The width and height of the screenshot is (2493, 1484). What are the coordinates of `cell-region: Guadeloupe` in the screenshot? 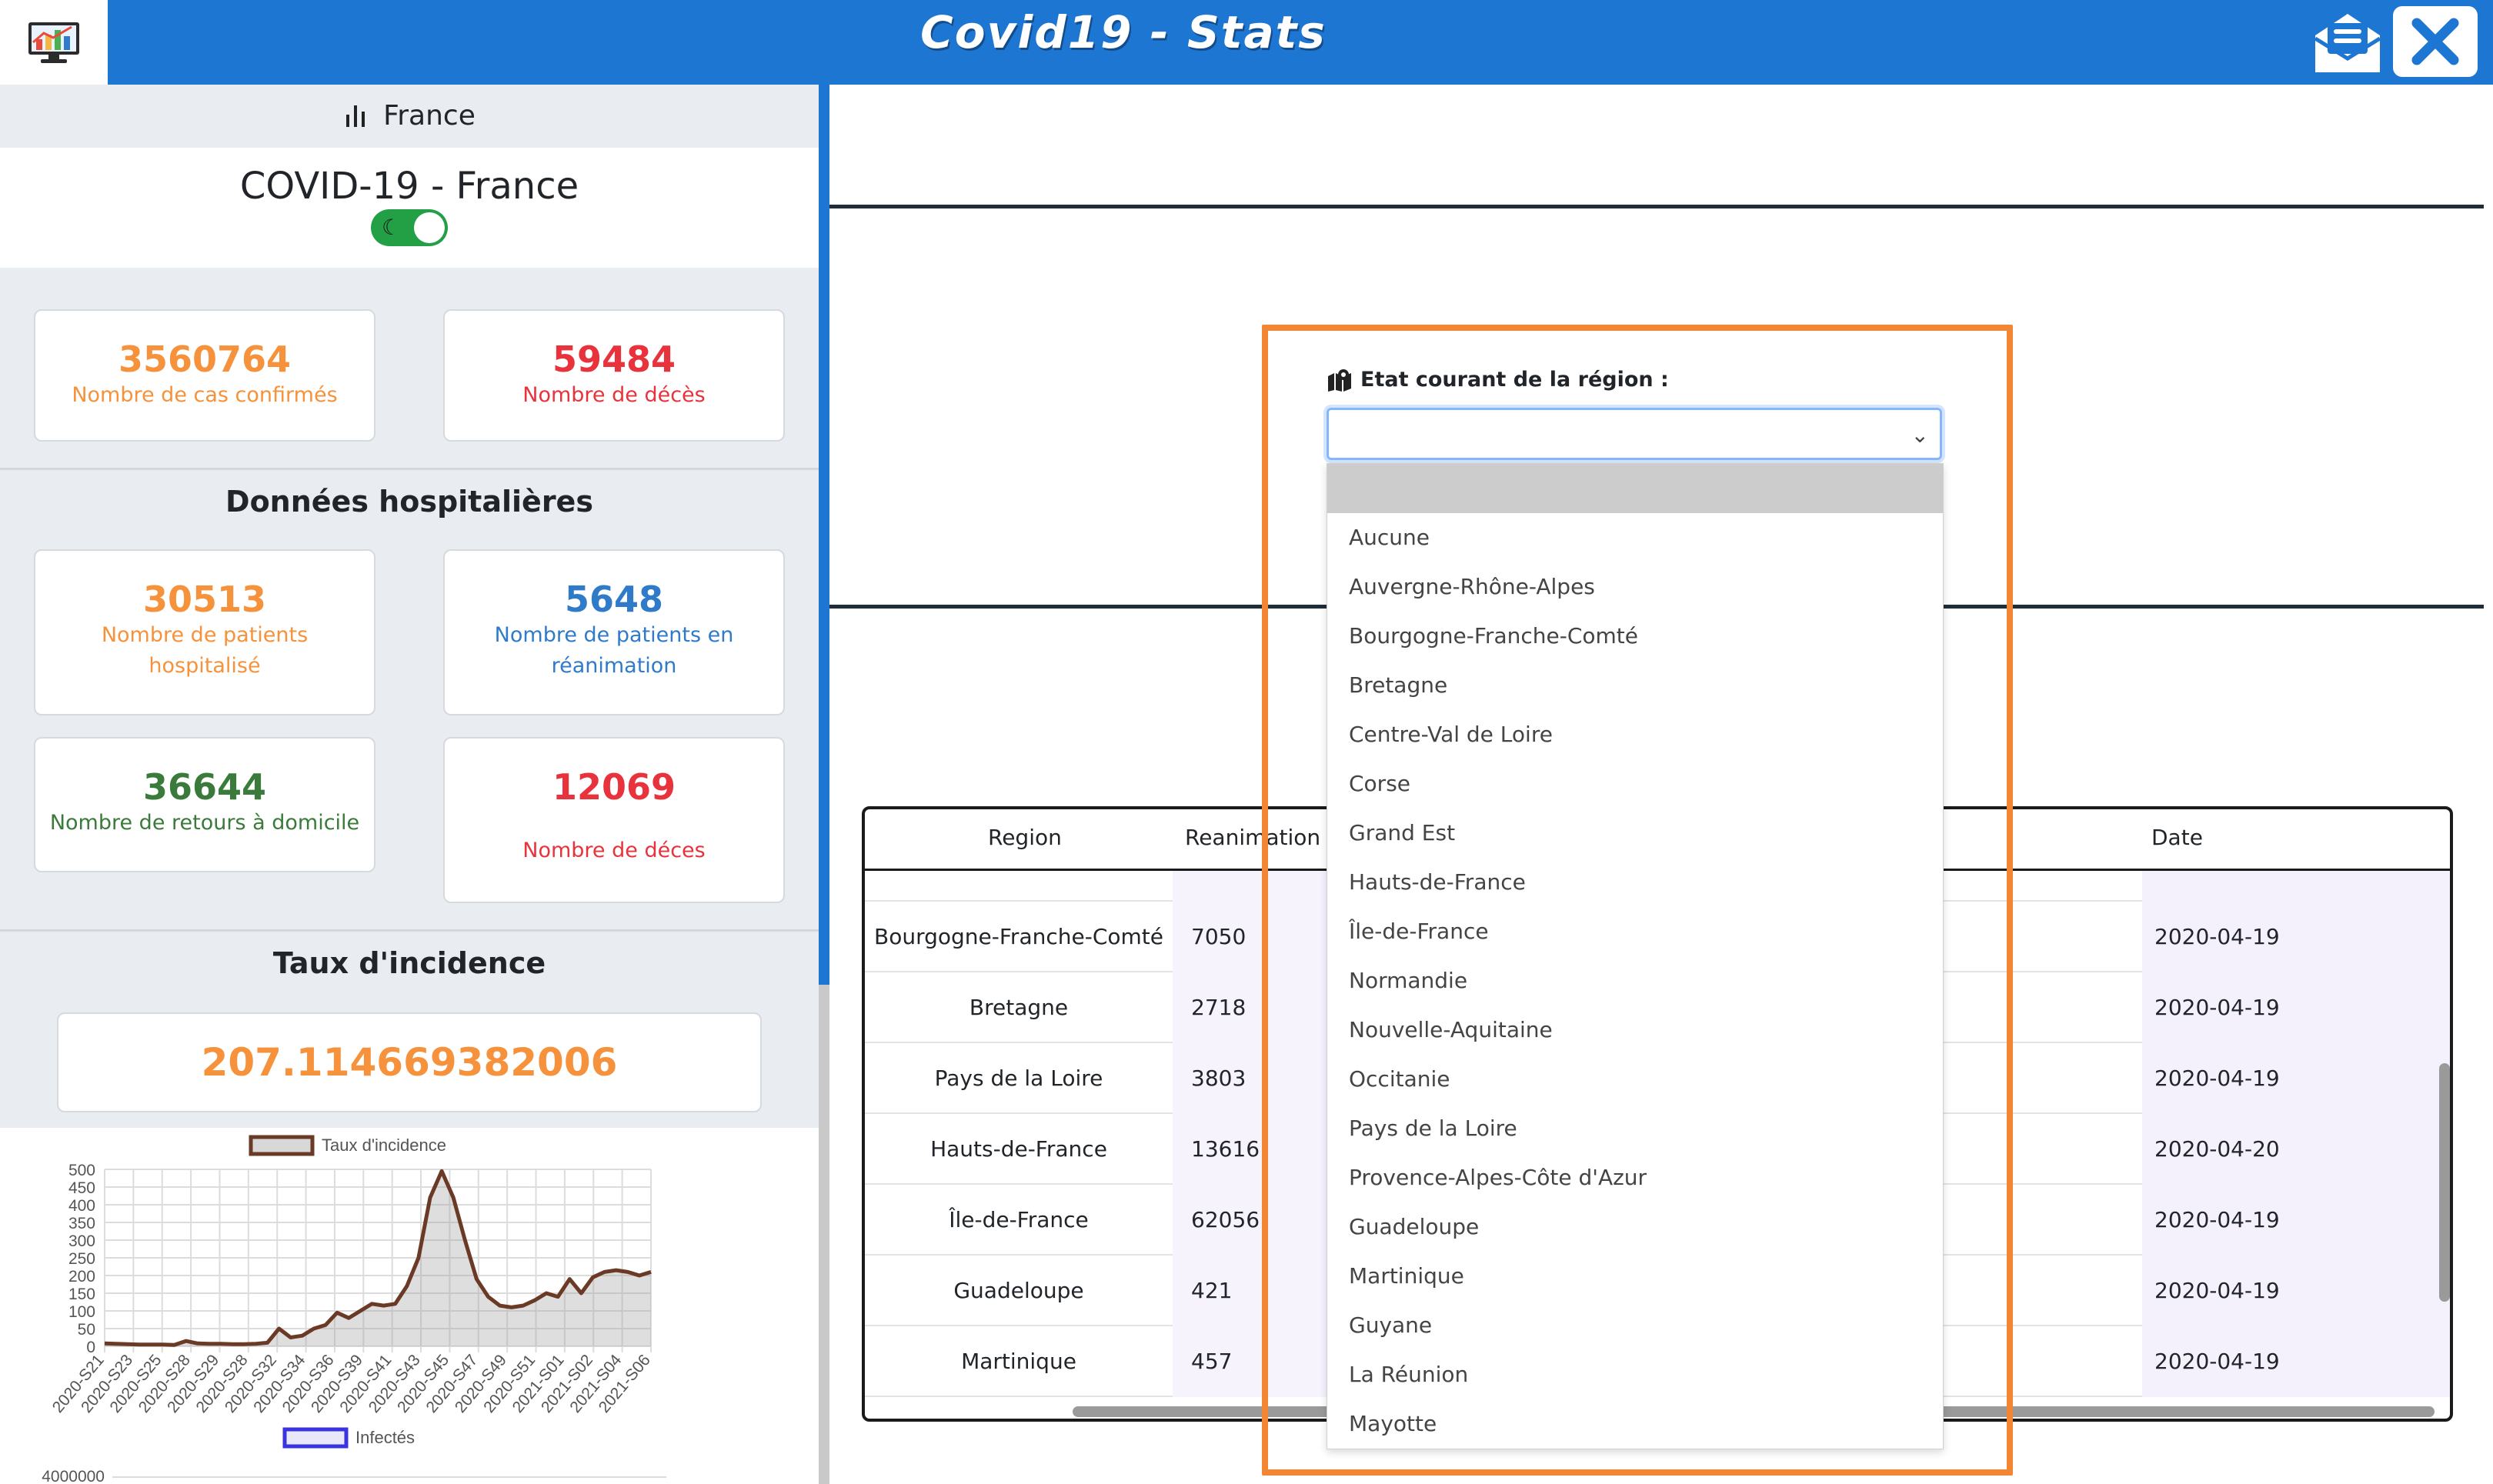 It's located at (1019, 1290).